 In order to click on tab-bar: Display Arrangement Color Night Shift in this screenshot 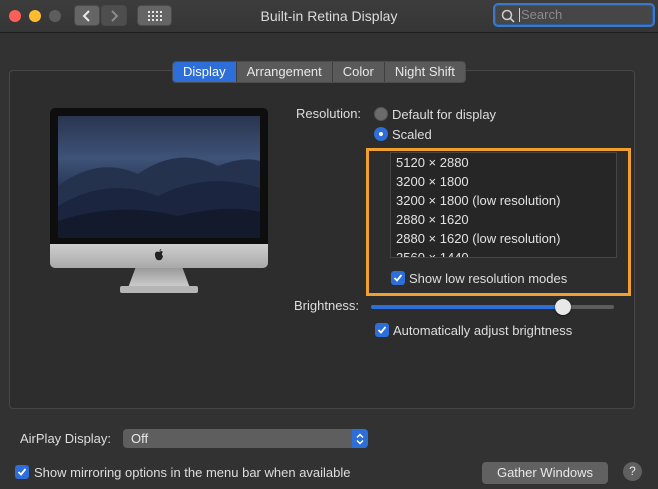, I will do `click(319, 72)`.